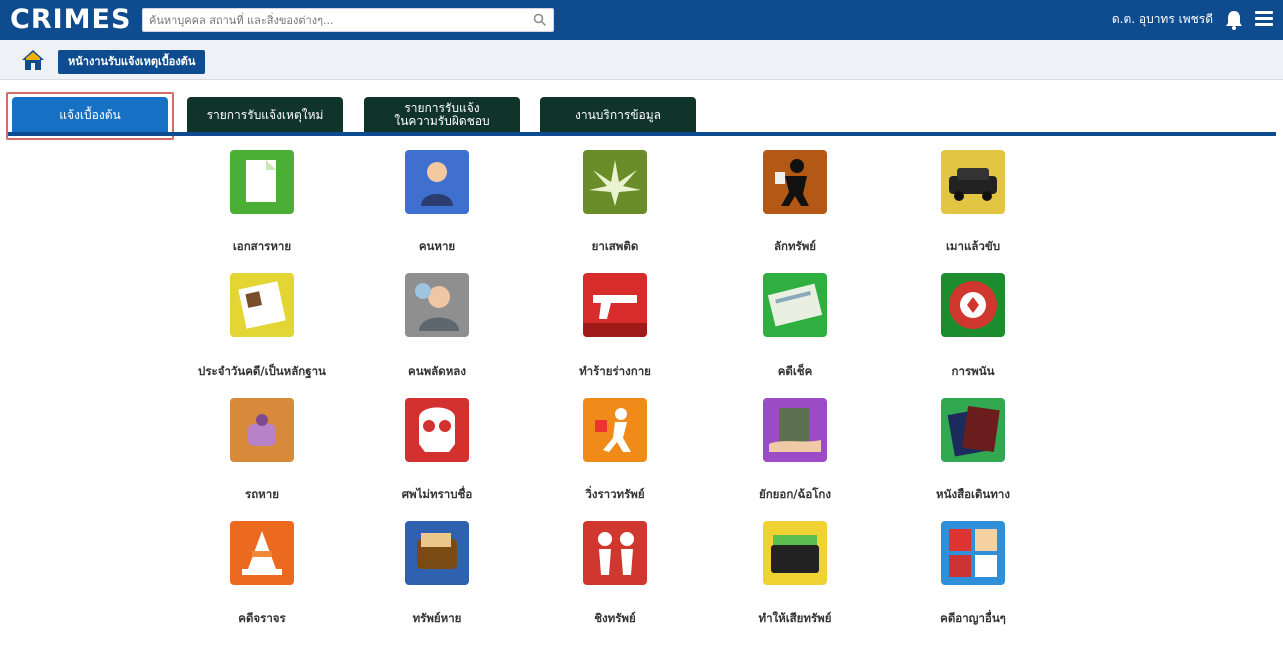  I want to click on car-icon, so click(973, 182).